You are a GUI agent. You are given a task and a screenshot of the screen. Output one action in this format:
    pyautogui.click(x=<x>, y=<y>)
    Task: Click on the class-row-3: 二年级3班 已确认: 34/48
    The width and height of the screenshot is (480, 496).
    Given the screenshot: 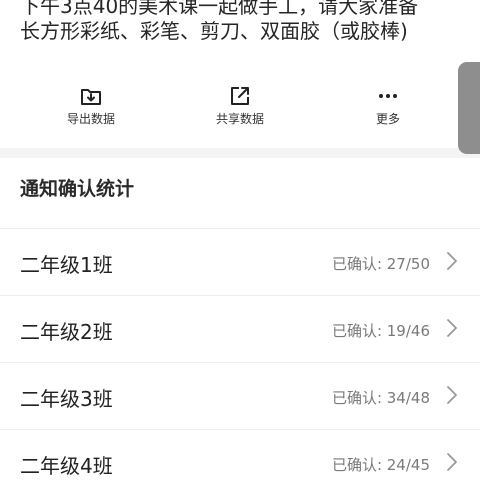 What is the action you would take?
    pyautogui.click(x=240, y=395)
    